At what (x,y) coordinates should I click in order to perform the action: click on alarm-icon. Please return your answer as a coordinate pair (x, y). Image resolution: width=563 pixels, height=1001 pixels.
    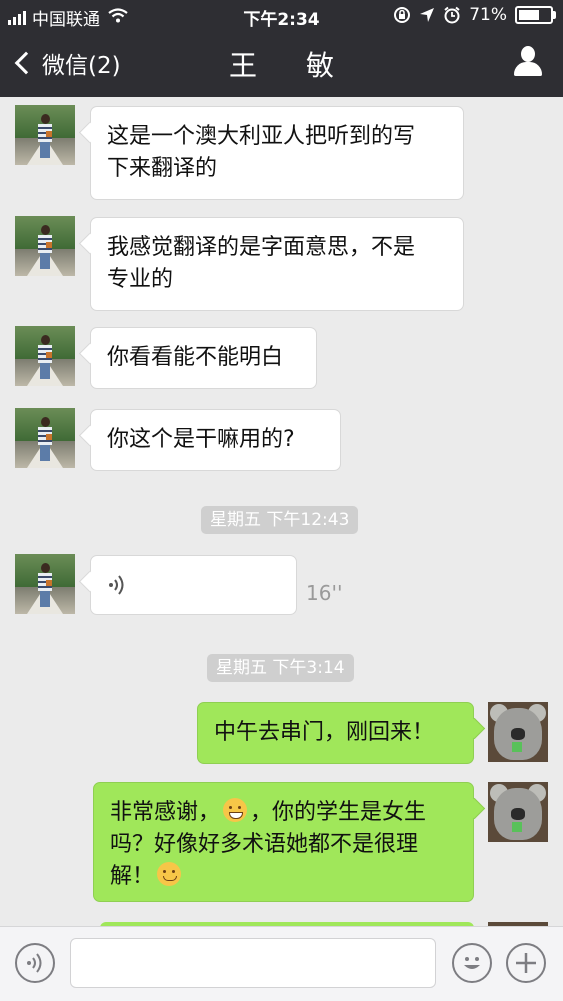
    Looking at the image, I should click on (452, 15).